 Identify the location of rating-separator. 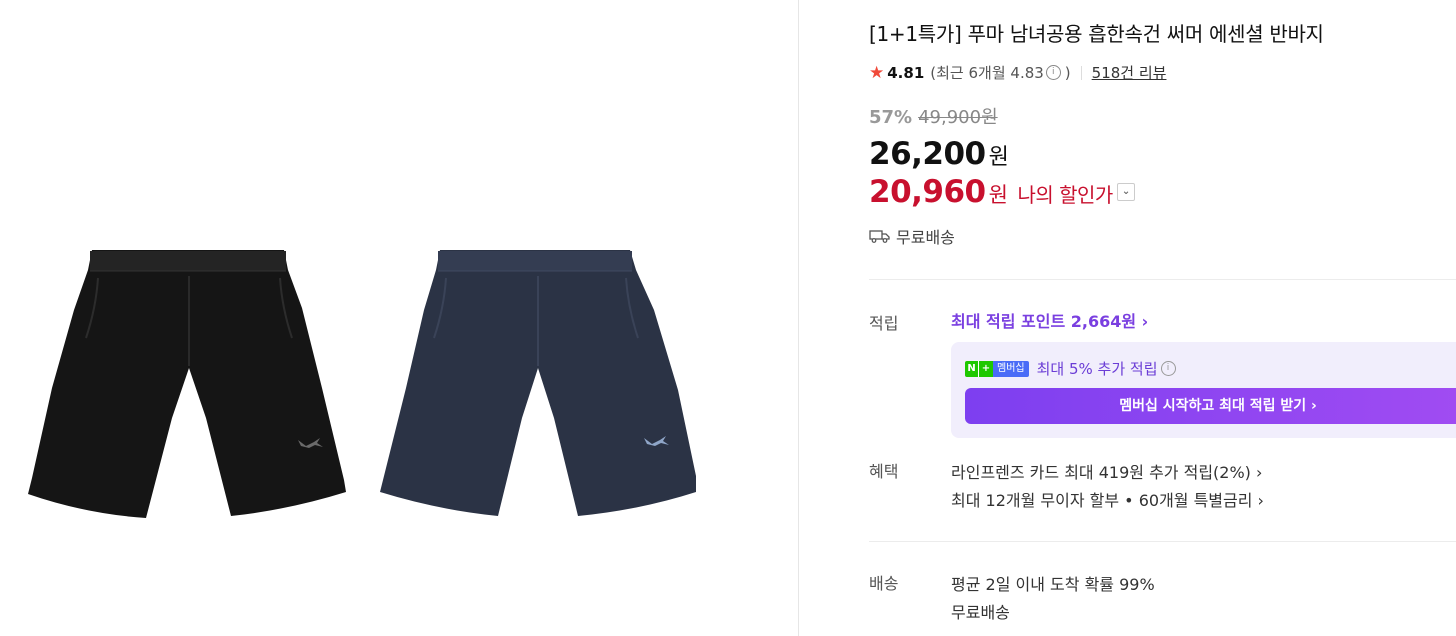
(1081, 72).